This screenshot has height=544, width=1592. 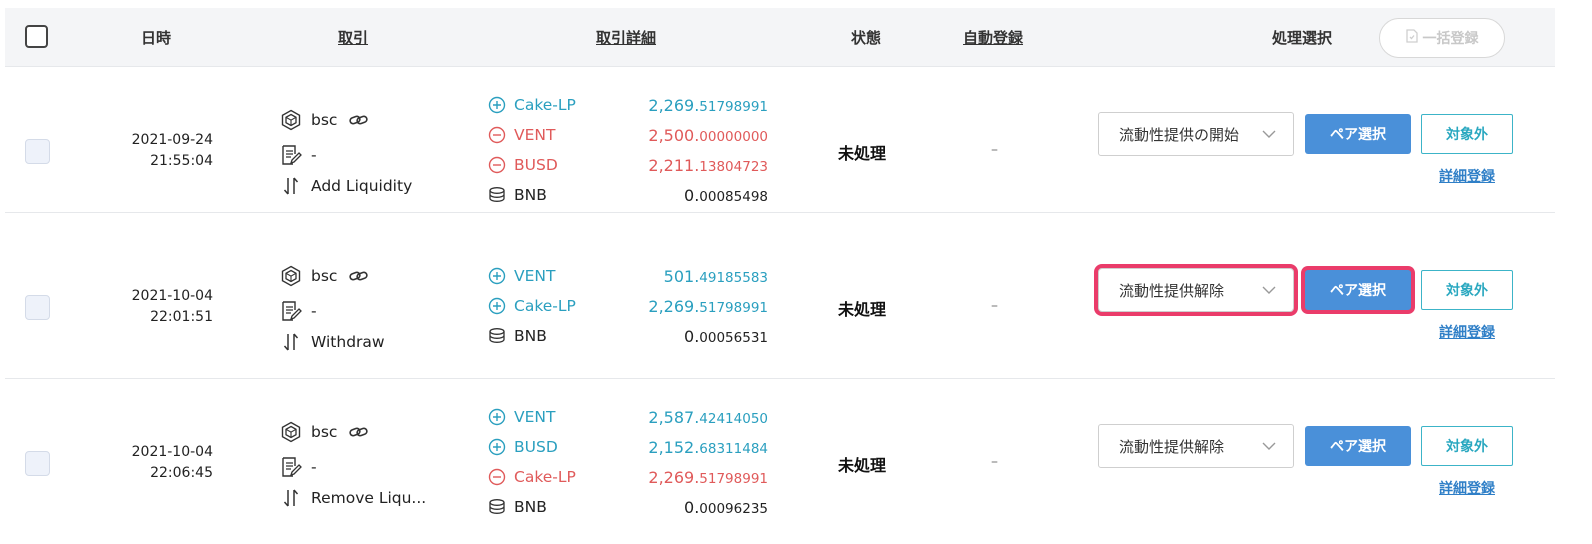 I want to click on process-select-dropdown: 流動性提供の開始, so click(x=1196, y=134).